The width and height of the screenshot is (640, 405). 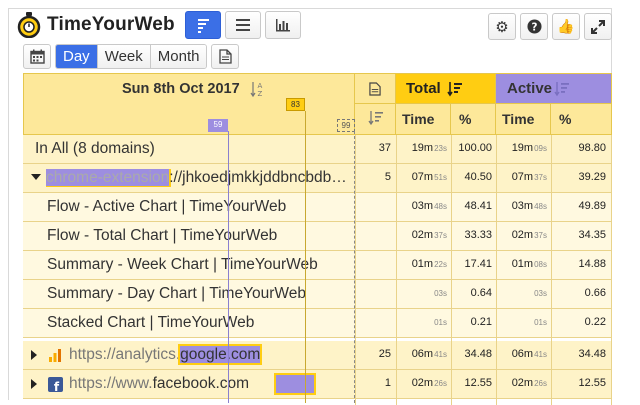 What do you see at coordinates (242, 25) in the screenshot?
I see `list-view-button` at bounding box center [242, 25].